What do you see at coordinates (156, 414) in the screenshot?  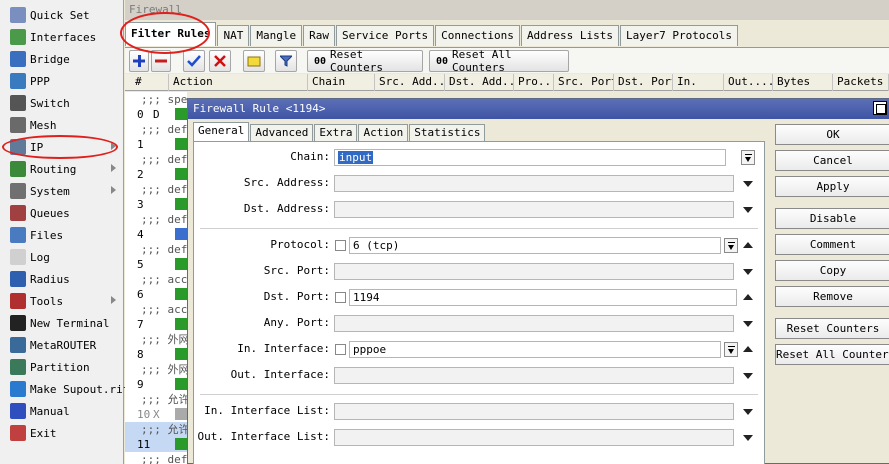 I see `table-row: 10 X` at bounding box center [156, 414].